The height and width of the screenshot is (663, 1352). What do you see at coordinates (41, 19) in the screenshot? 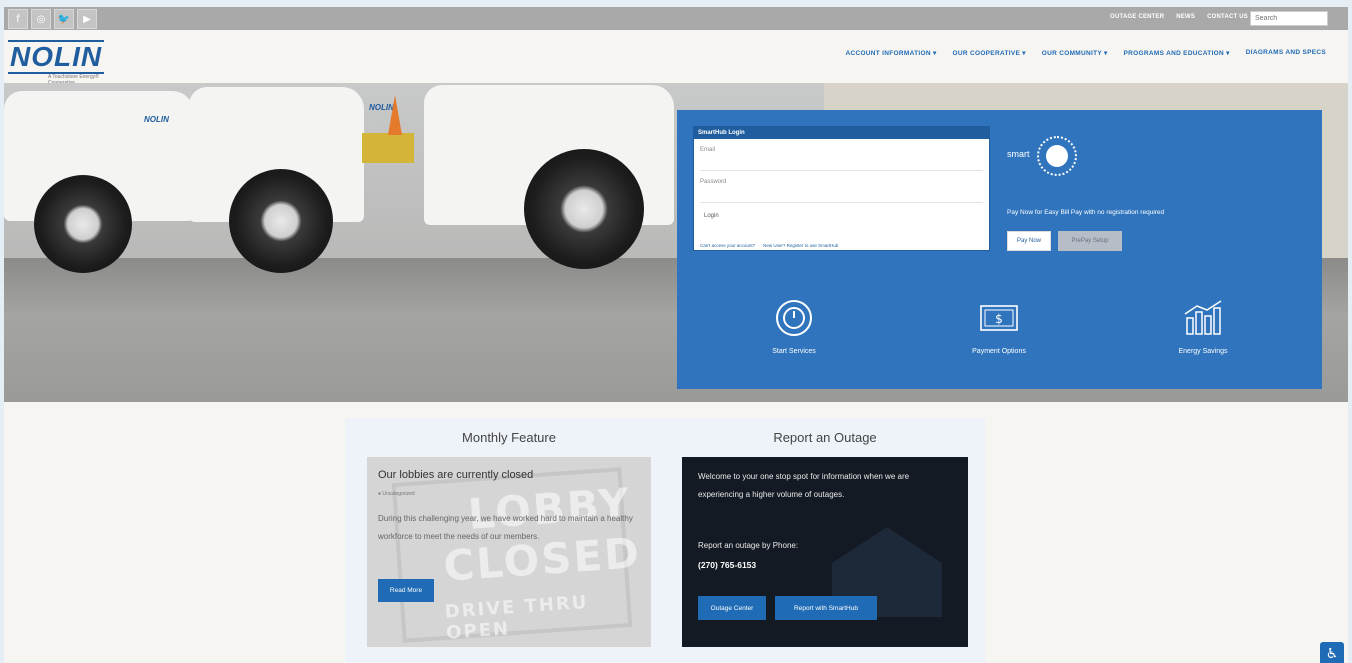
I see `instagram-icon: ◎` at bounding box center [41, 19].